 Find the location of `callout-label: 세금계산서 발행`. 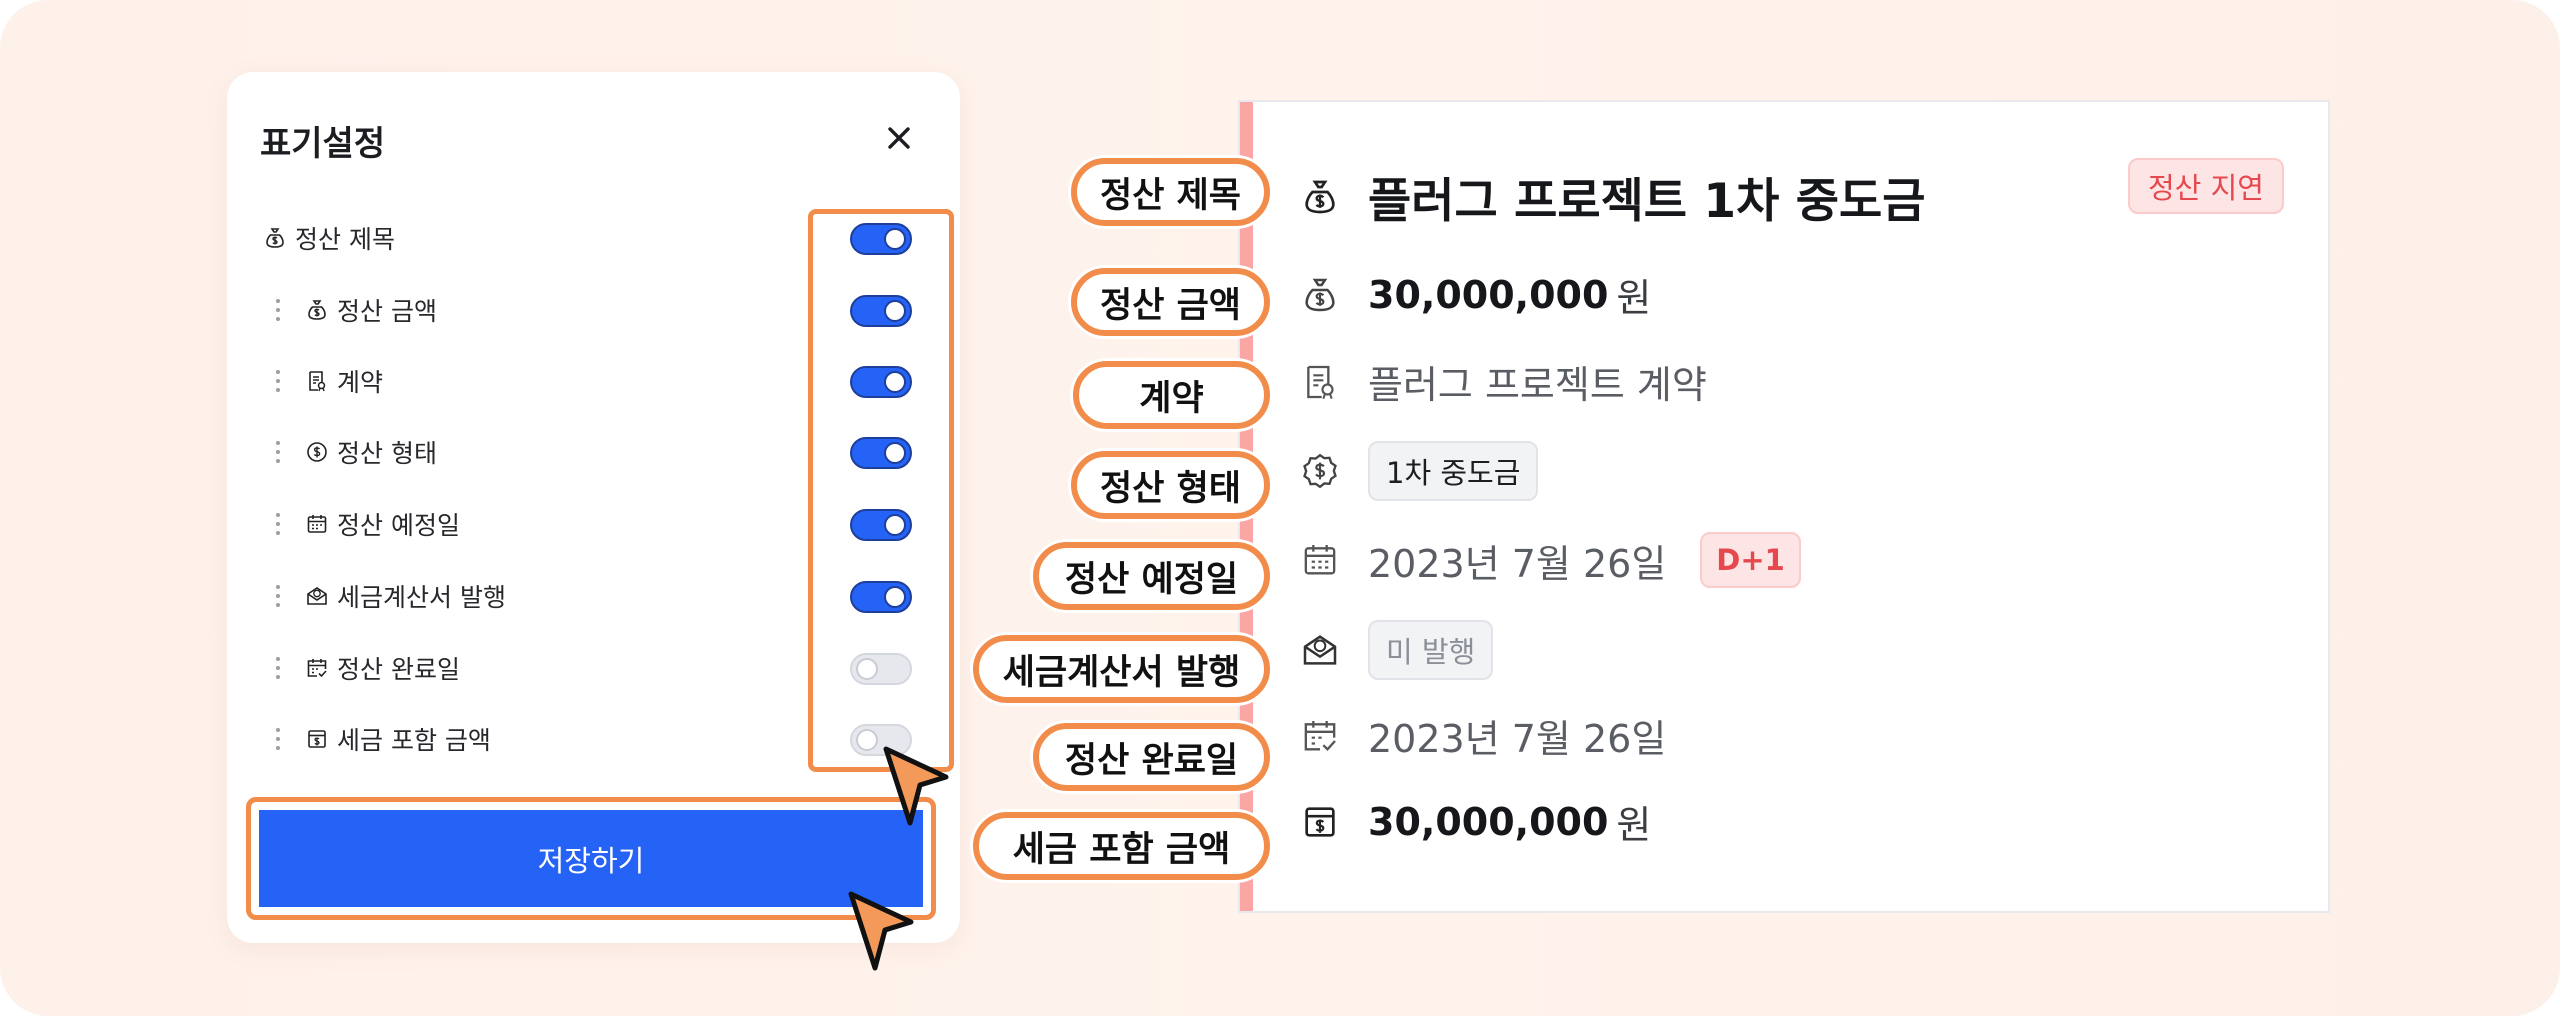

callout-label: 세금계산서 발행 is located at coordinates (1121, 669).